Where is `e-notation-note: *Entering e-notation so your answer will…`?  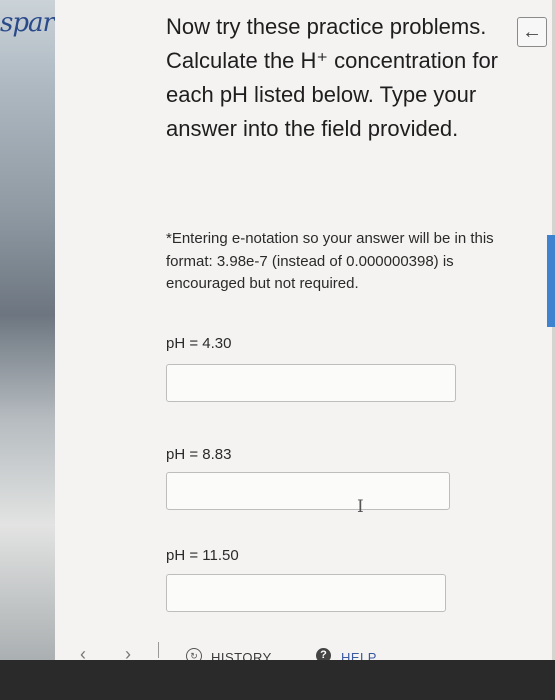
e-notation-note: *Entering e-notation so your answer will… is located at coordinates (330, 261).